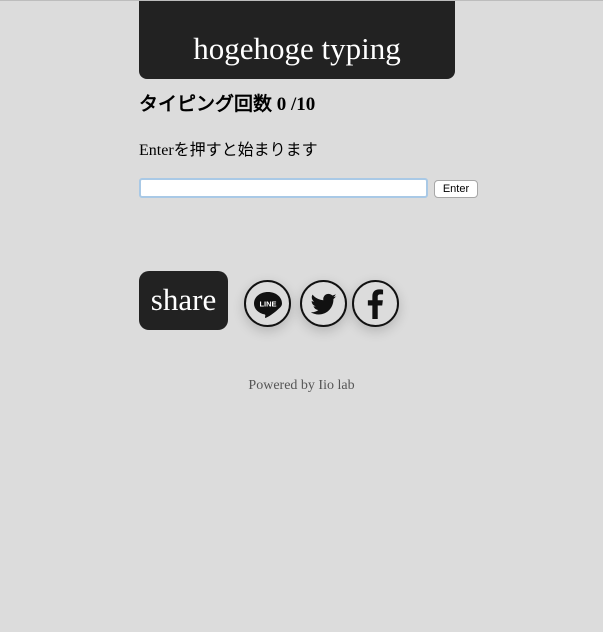  What do you see at coordinates (297, 48) in the screenshot?
I see `app-title: hogehoge typing` at bounding box center [297, 48].